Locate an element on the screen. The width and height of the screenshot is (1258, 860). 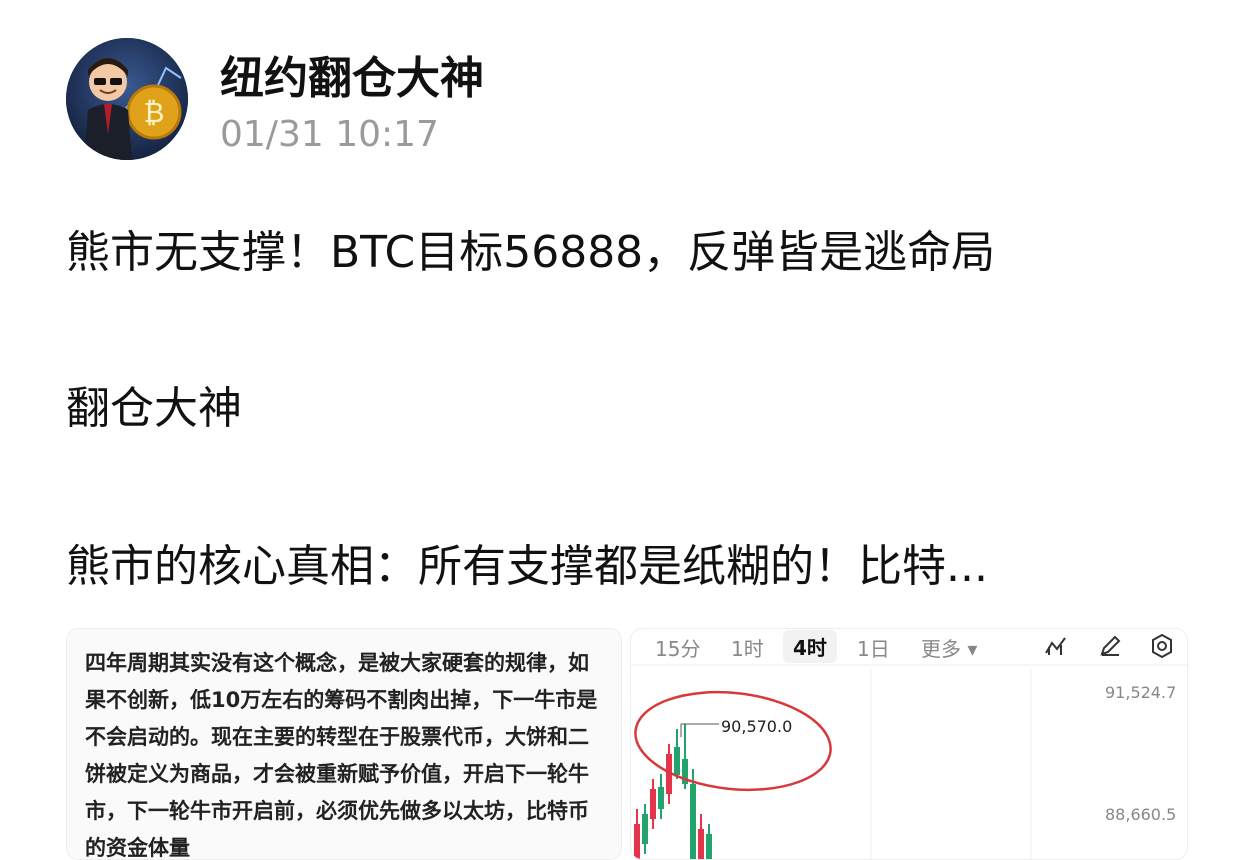
author-name: 纽约翻仓大神 is located at coordinates (352, 74).